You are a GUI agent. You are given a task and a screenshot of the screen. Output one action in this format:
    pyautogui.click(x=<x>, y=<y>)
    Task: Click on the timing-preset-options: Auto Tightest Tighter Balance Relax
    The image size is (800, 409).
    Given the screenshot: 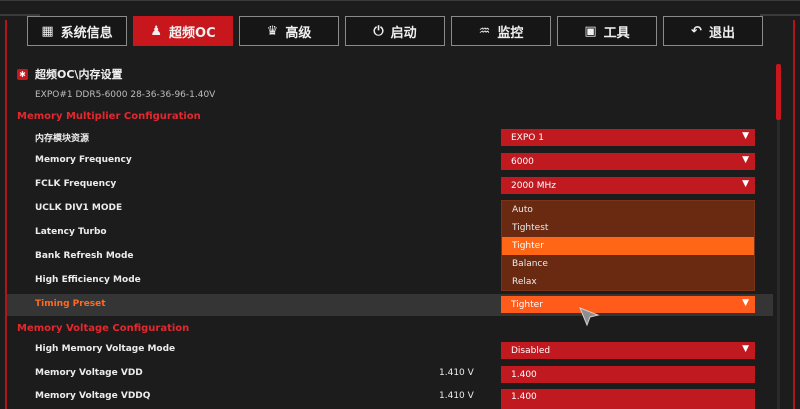 What is the action you would take?
    pyautogui.click(x=628, y=245)
    